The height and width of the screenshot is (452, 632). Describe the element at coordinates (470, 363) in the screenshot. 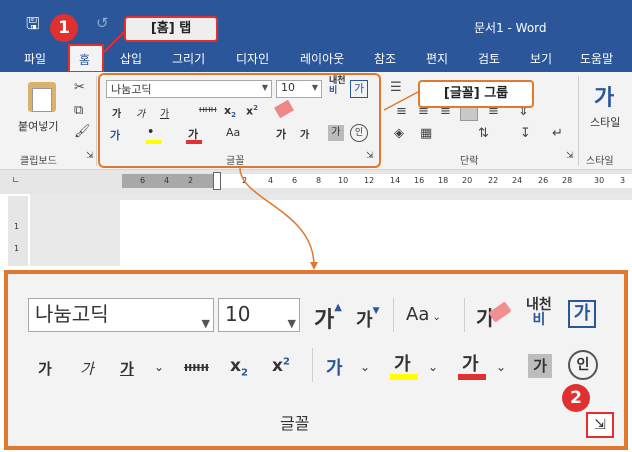

I see `font-color-icon: 가` at that location.